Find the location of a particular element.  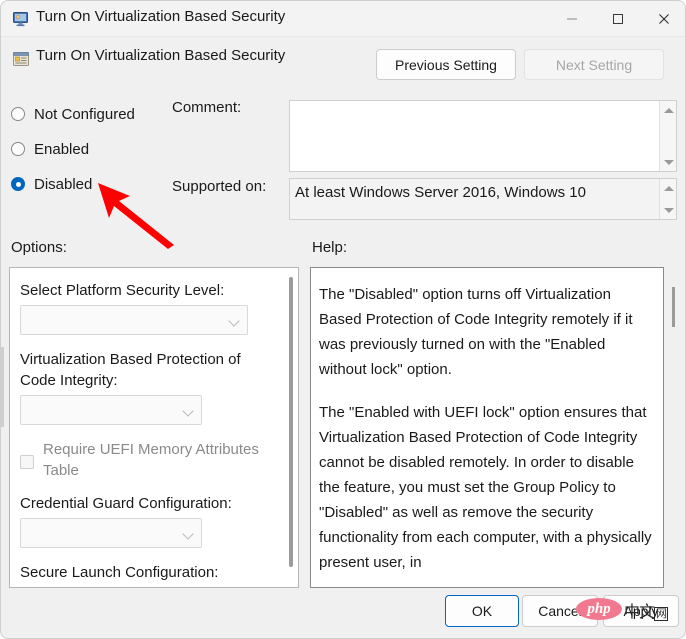

setting-title: Turn On Virtualization Based Security is located at coordinates (161, 55).